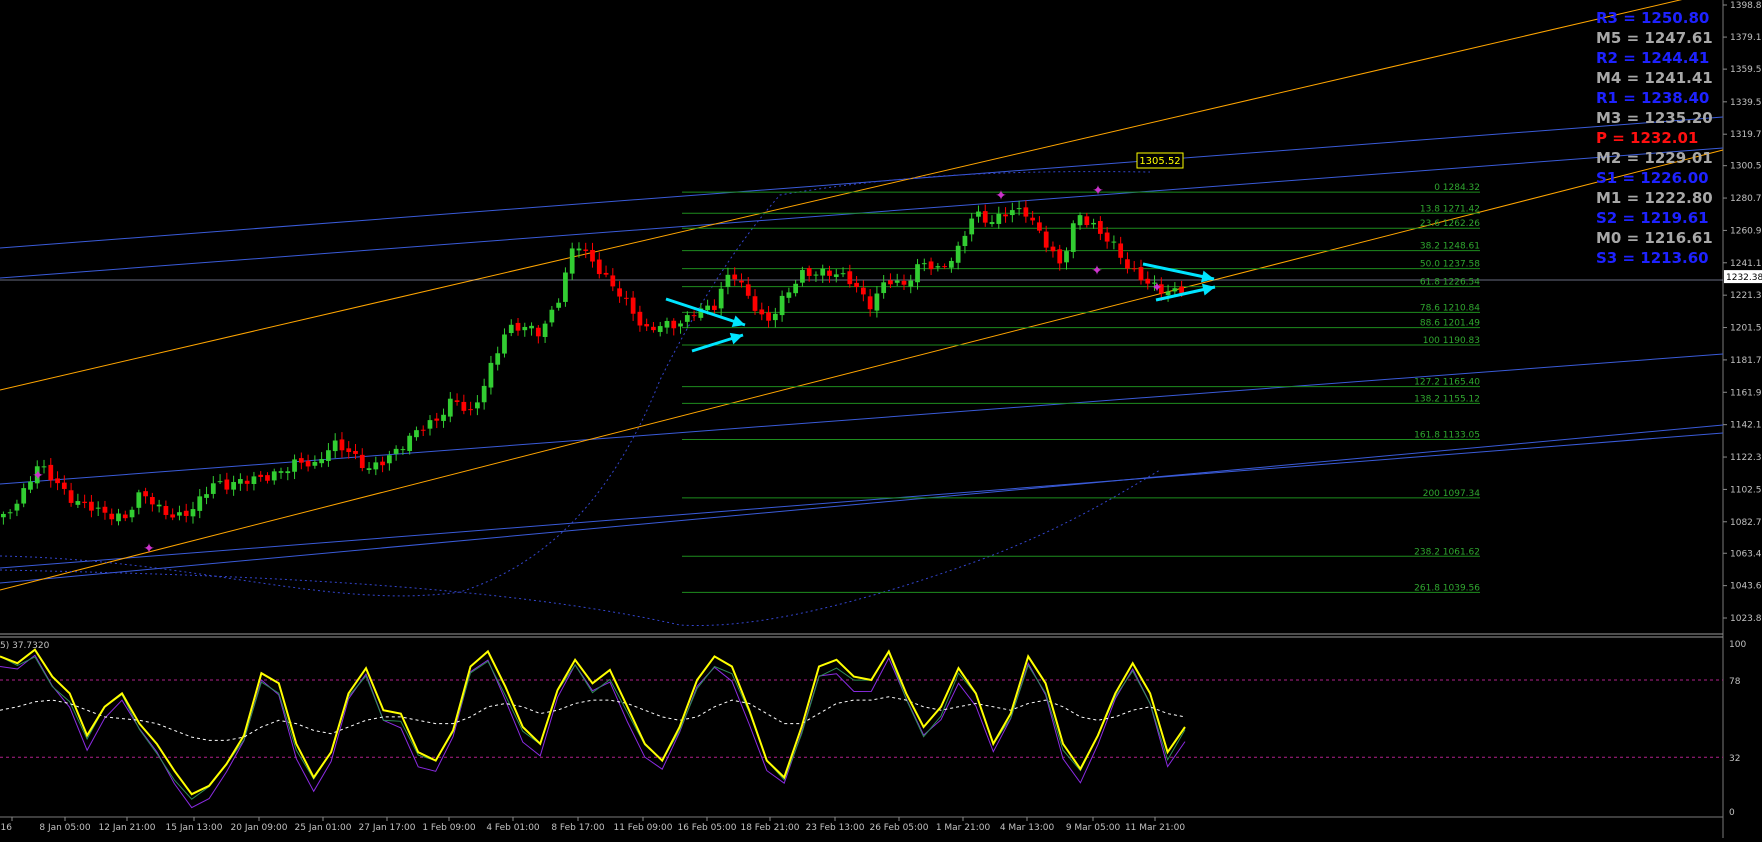 This screenshot has width=1762, height=842. What do you see at coordinates (1732, 813) in the screenshot?
I see `stoch-axis-label: 0` at bounding box center [1732, 813].